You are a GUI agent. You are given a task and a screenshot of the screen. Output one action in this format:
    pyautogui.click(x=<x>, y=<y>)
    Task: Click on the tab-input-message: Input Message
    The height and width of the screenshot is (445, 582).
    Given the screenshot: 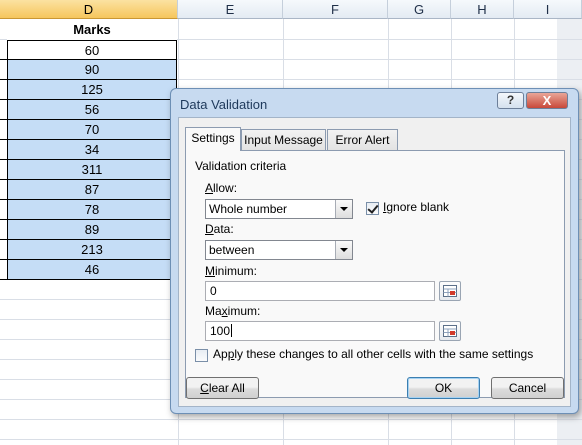 What is the action you would take?
    pyautogui.click(x=283, y=139)
    